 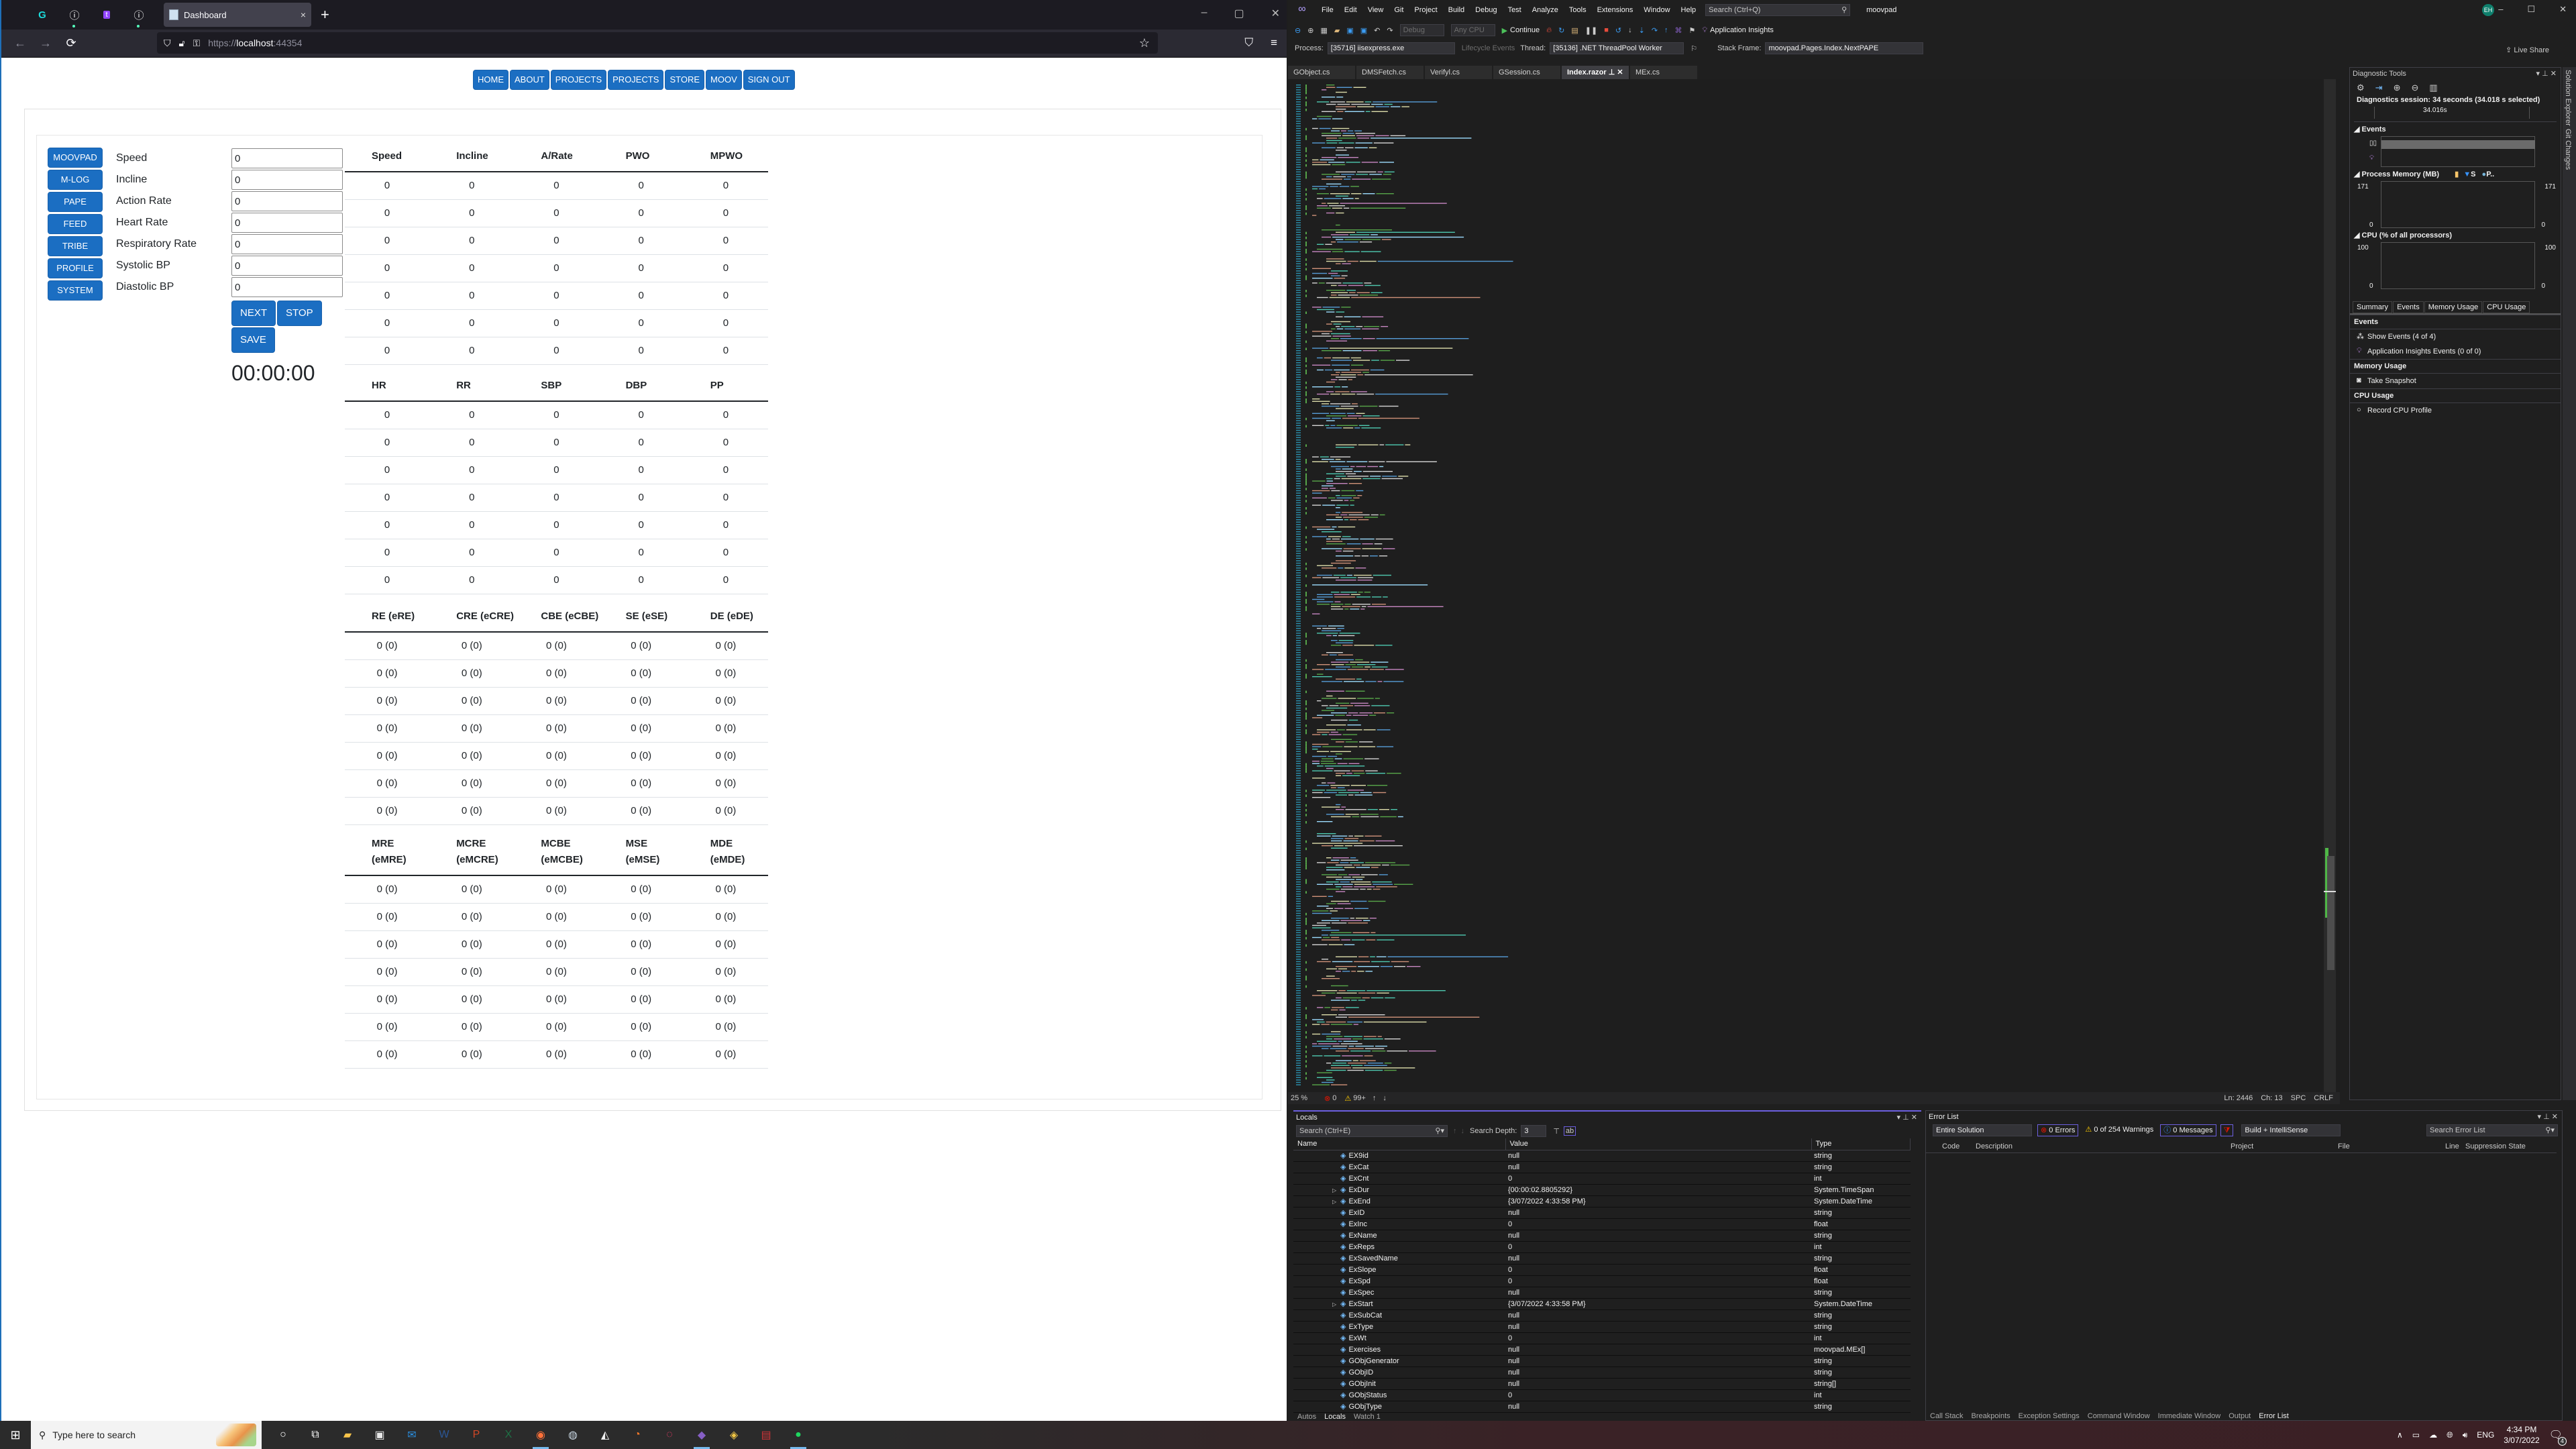 I want to click on save-all-icon: ▣, so click(x=1363, y=30).